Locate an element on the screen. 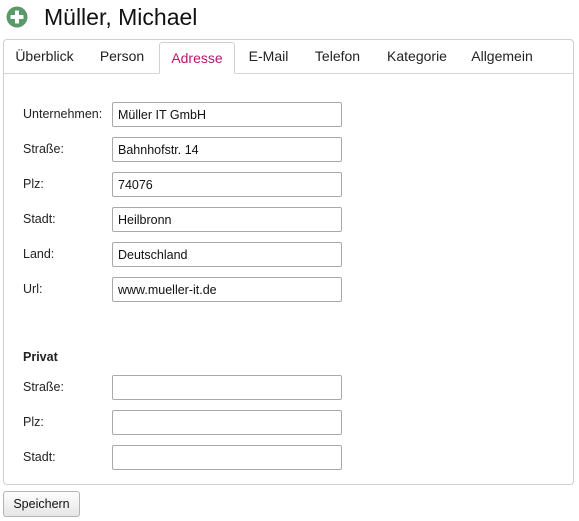 The image size is (579, 521). private-section-title: Privat is located at coordinates (40, 357).